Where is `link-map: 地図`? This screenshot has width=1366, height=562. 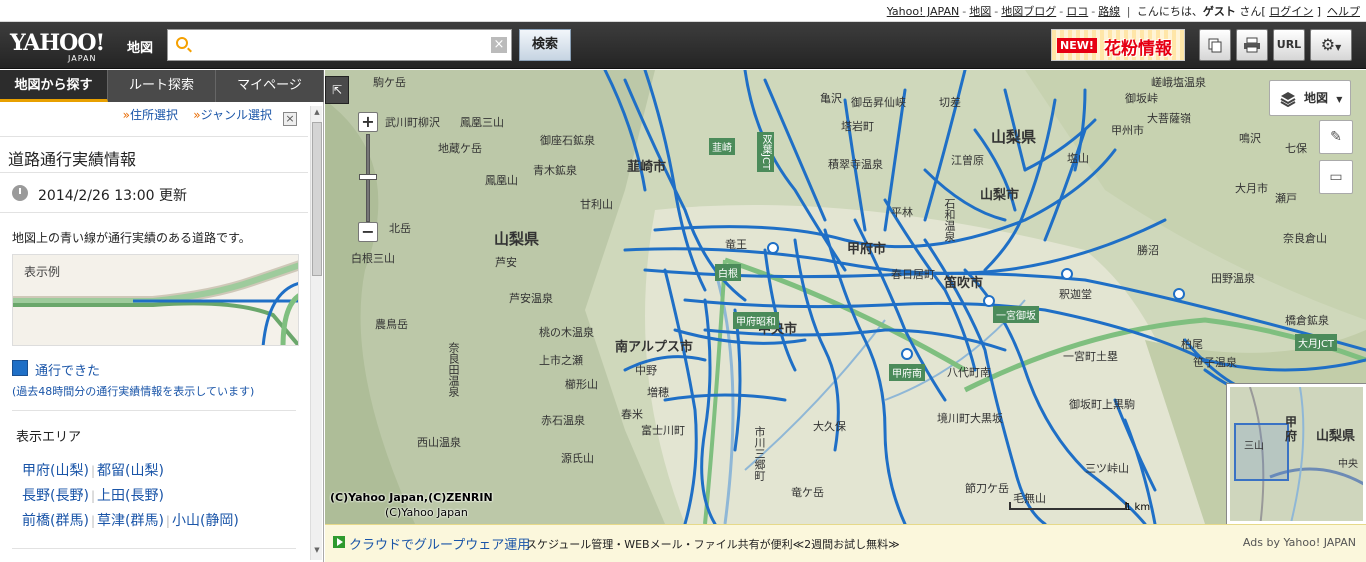
link-map: 地図 is located at coordinates (980, 11).